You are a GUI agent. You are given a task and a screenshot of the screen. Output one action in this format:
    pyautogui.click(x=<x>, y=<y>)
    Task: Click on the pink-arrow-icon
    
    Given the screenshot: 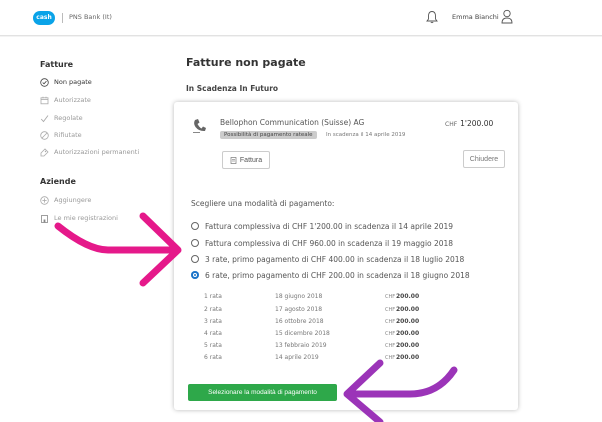 What is the action you would take?
    pyautogui.click(x=118, y=249)
    